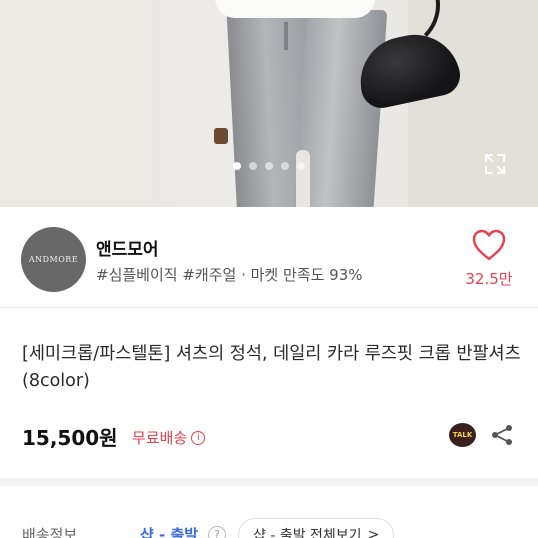  I want to click on like-count: 32.5만, so click(489, 279).